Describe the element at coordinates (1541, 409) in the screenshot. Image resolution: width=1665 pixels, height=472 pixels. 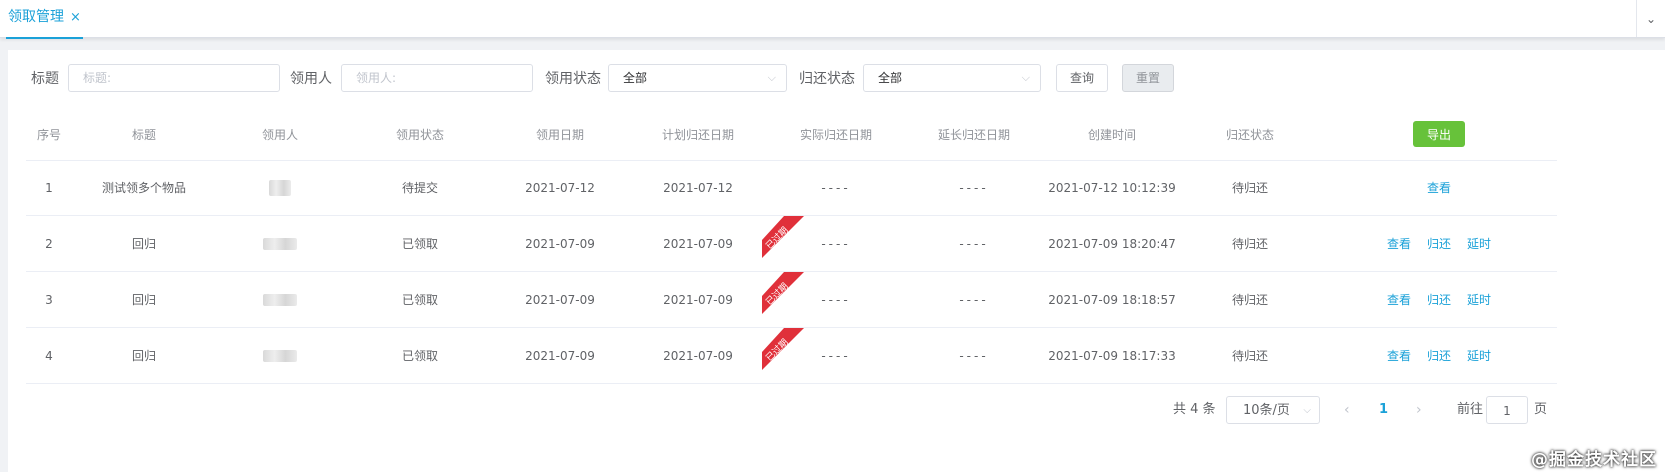
I see `page-suffix-label: 页` at that location.